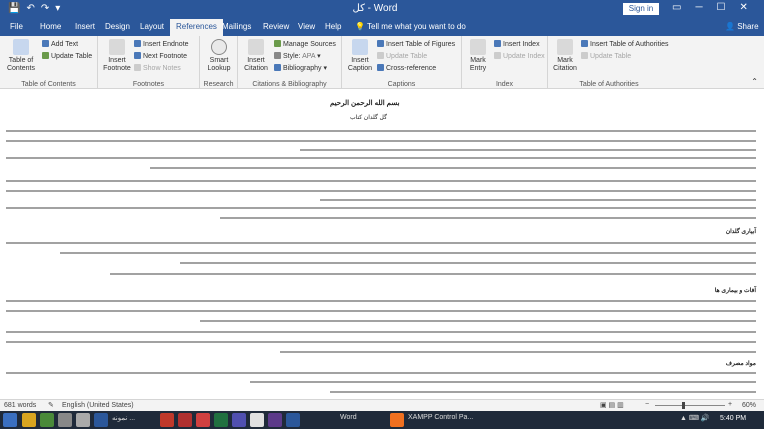 This screenshot has width=764, height=429. I want to click on cross-reference-button: Cross-reference, so click(406, 68).